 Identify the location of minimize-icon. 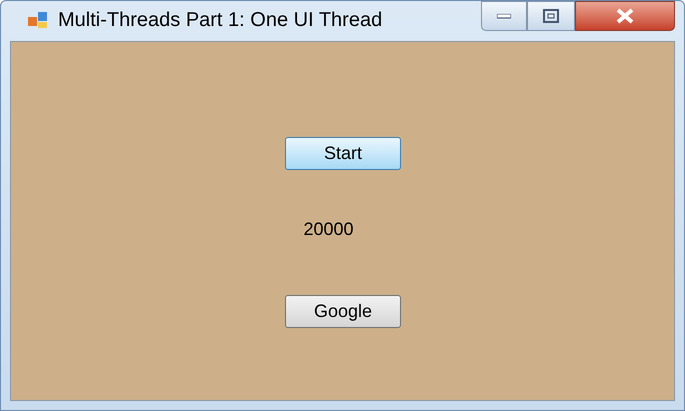
(504, 16).